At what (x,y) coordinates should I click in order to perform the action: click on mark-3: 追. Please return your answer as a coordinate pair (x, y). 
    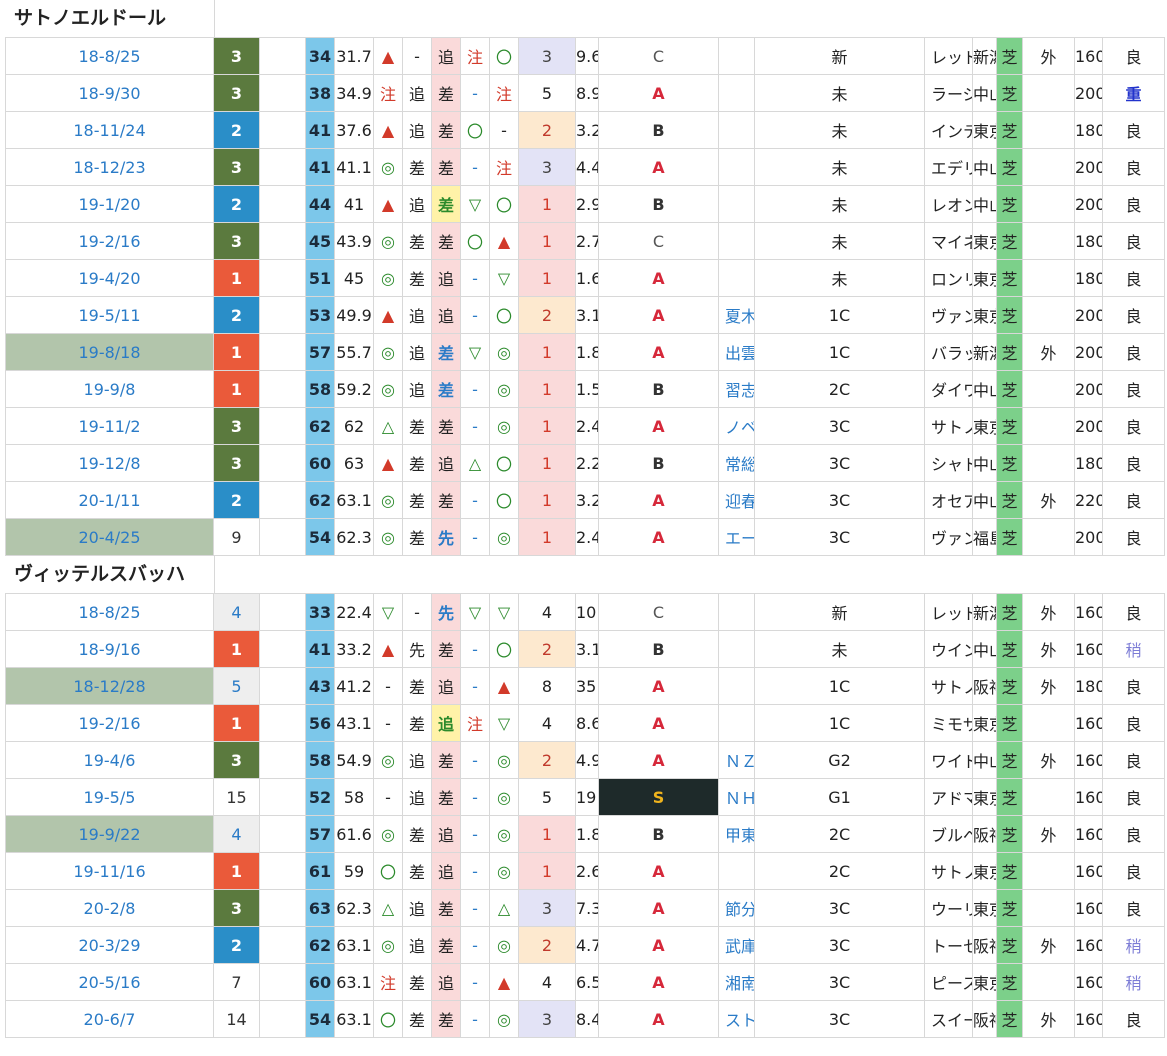
    Looking at the image, I should click on (446, 723).